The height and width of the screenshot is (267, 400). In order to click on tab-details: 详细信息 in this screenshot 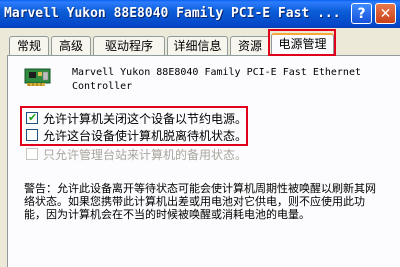, I will do `click(197, 45)`.